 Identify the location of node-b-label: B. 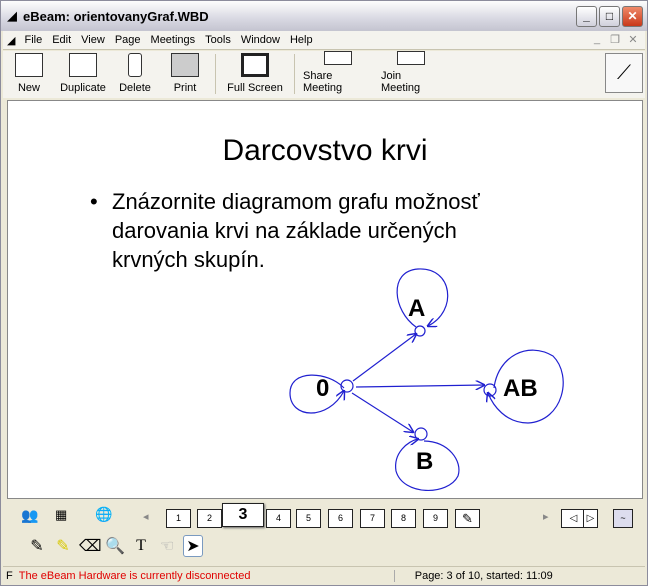
(424, 461).